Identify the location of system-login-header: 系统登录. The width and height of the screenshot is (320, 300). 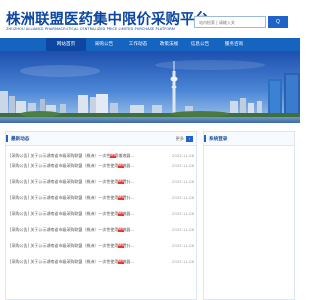
(249, 139).